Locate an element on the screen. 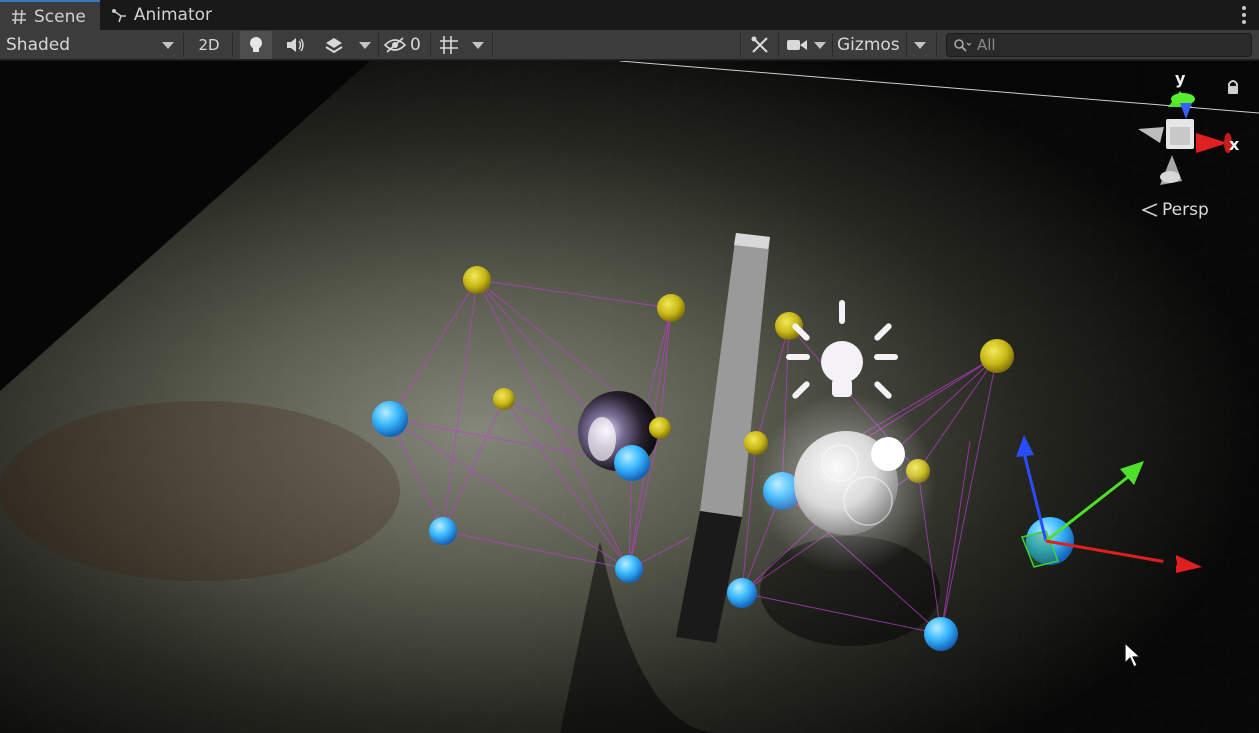 This screenshot has height=733, width=1259. mouse-cursor-icon is located at coordinates (1133, 654).